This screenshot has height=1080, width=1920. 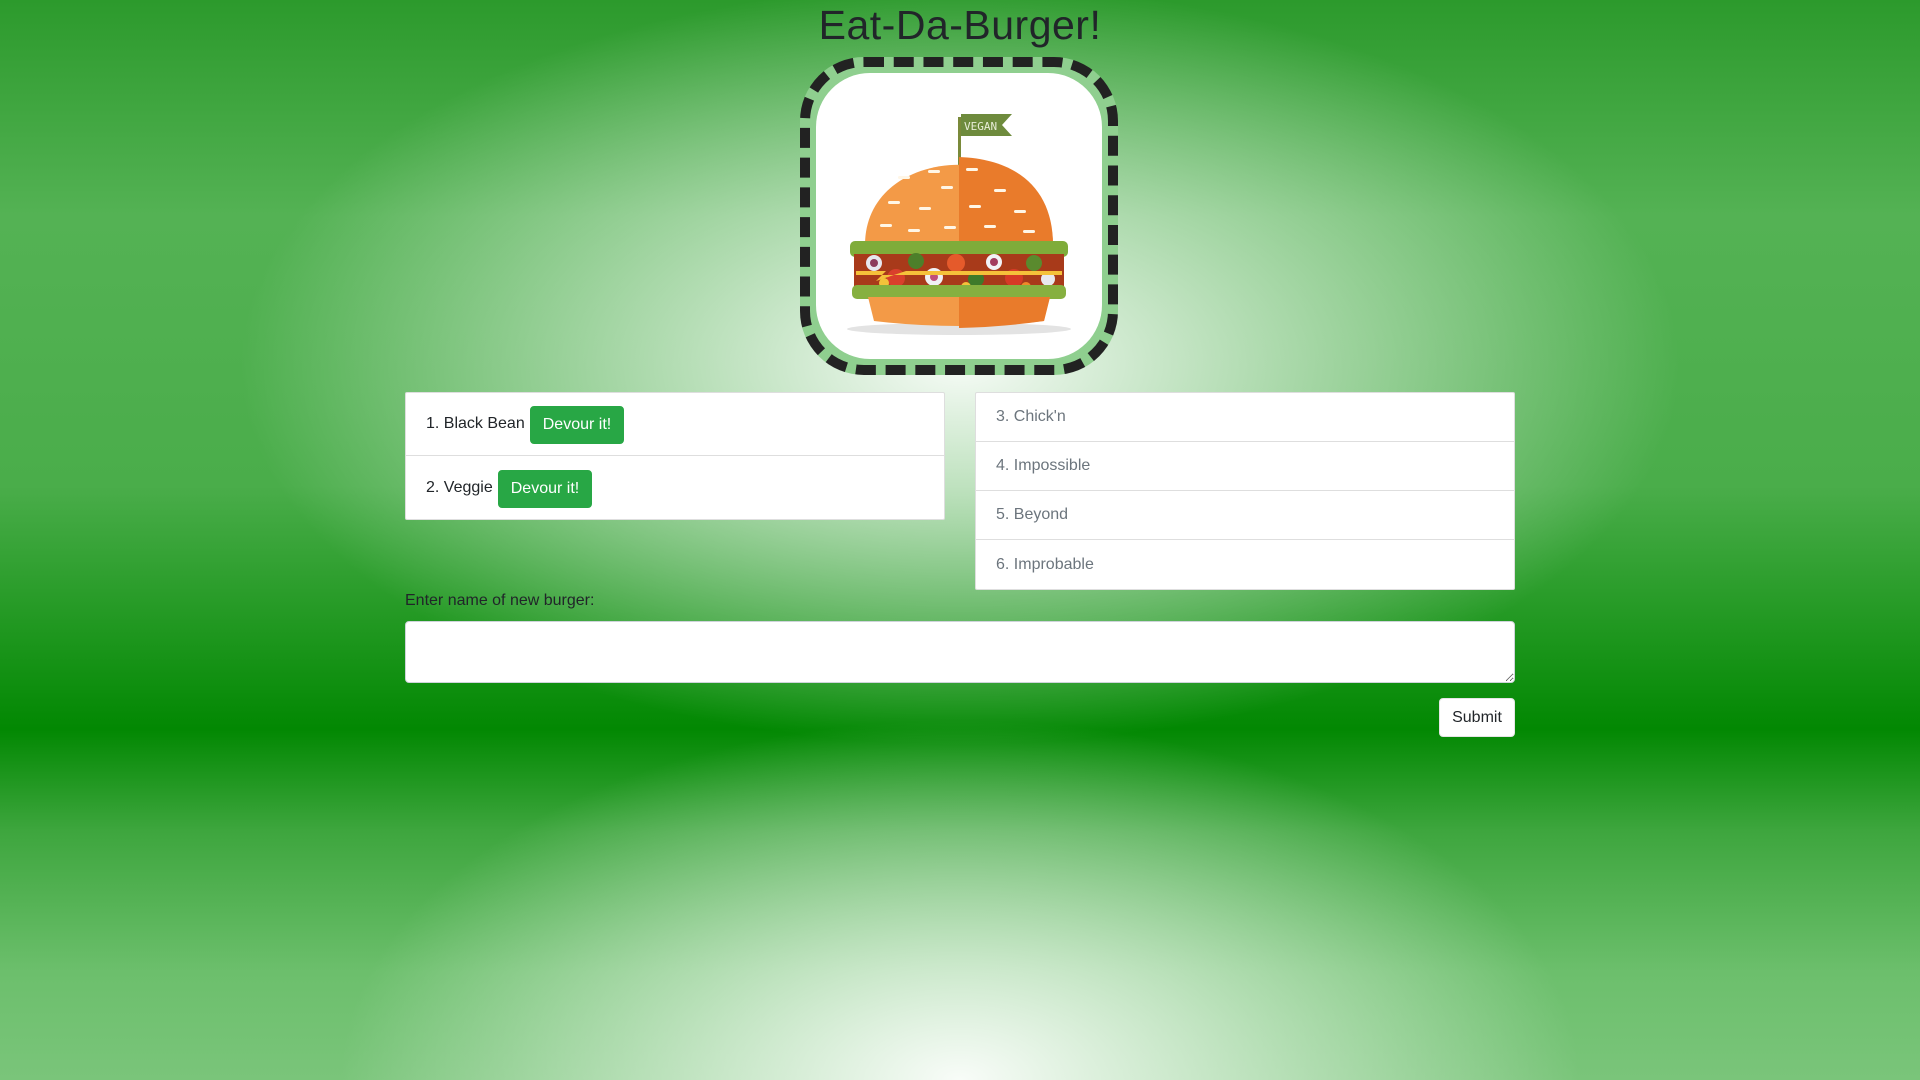 What do you see at coordinates (1245, 466) in the screenshot?
I see `list-item: 4. Impossible` at bounding box center [1245, 466].